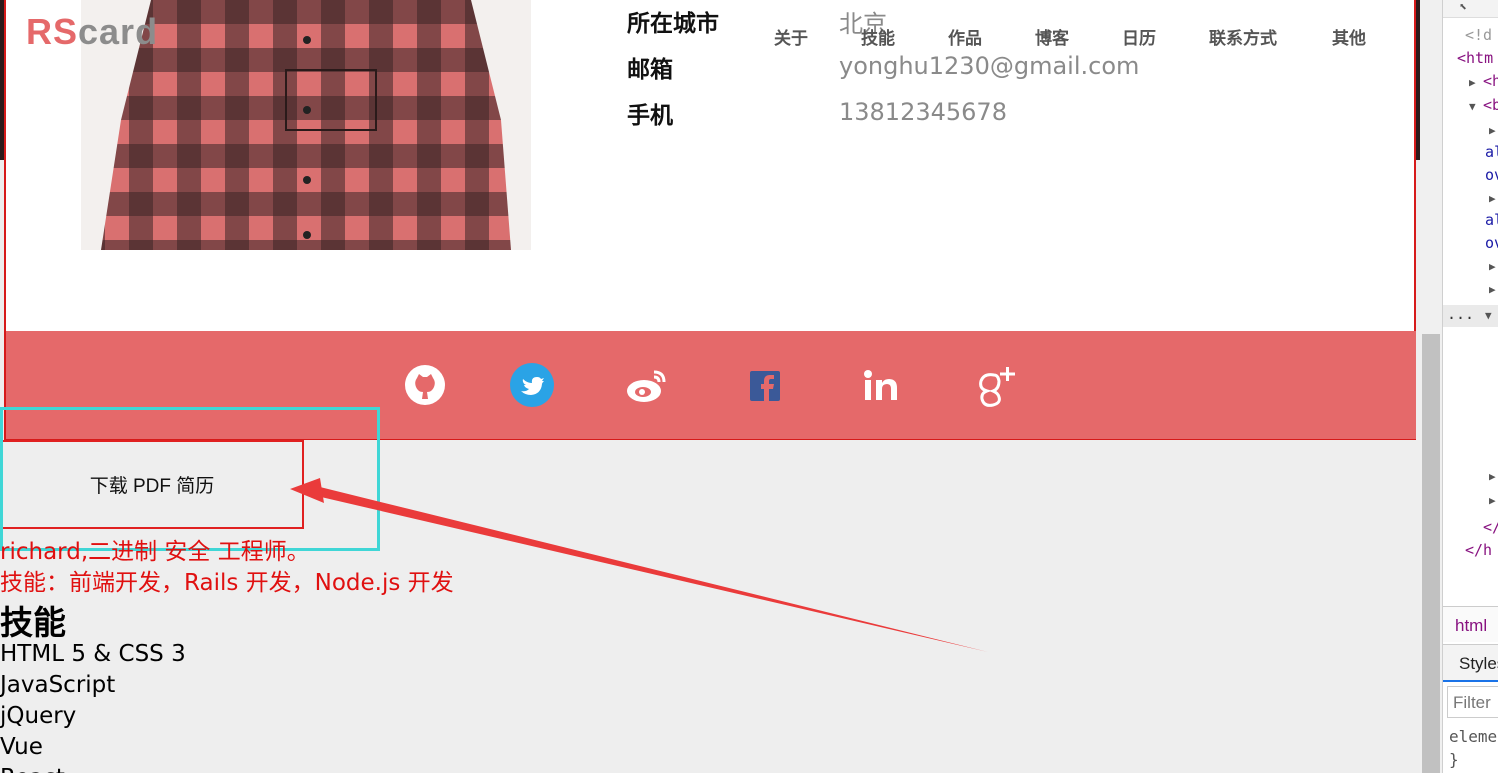 The width and height of the screenshot is (1498, 773). I want to click on facebook-icon, so click(770, 385).